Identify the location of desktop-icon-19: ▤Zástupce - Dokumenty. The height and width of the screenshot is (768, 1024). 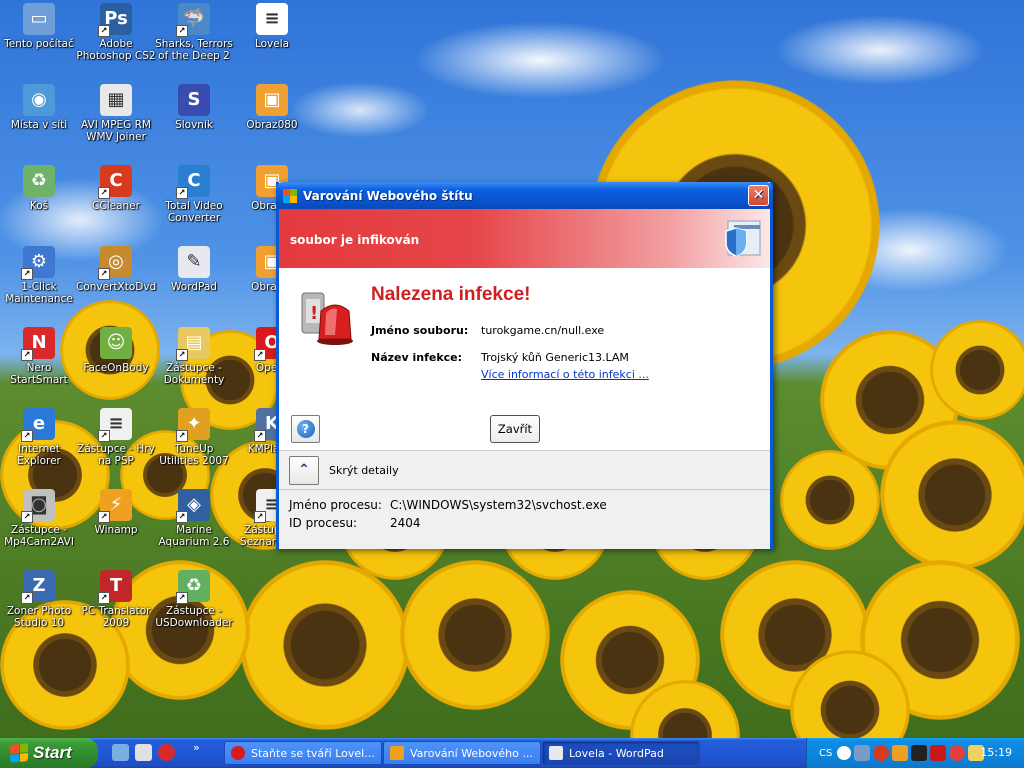
(194, 356).